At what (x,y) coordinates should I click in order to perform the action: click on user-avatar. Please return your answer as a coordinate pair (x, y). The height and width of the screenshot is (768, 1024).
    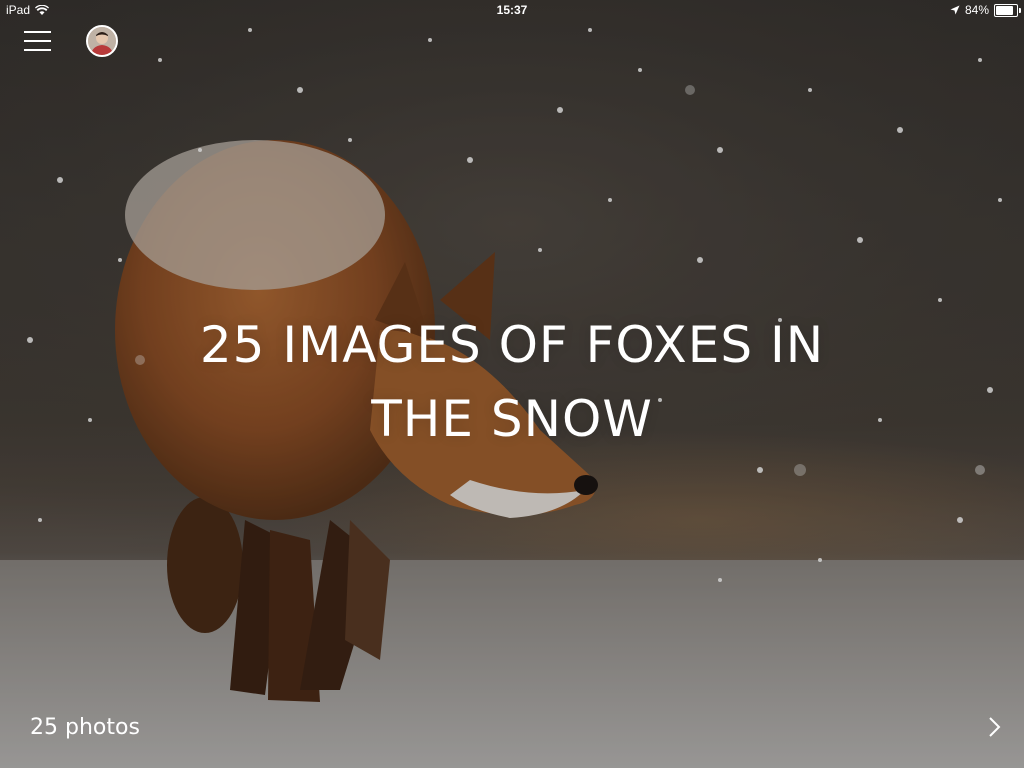
    Looking at the image, I should click on (102, 41).